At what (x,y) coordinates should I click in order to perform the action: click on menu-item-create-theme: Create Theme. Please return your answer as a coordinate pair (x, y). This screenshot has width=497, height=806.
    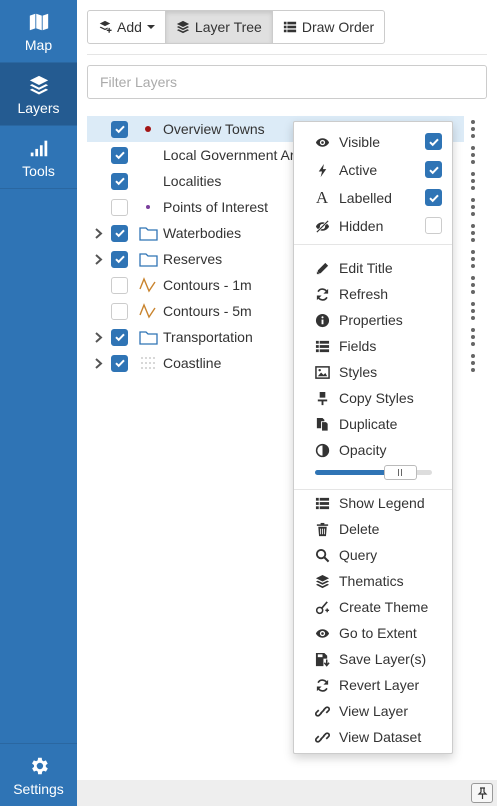
    Looking at the image, I should click on (373, 607).